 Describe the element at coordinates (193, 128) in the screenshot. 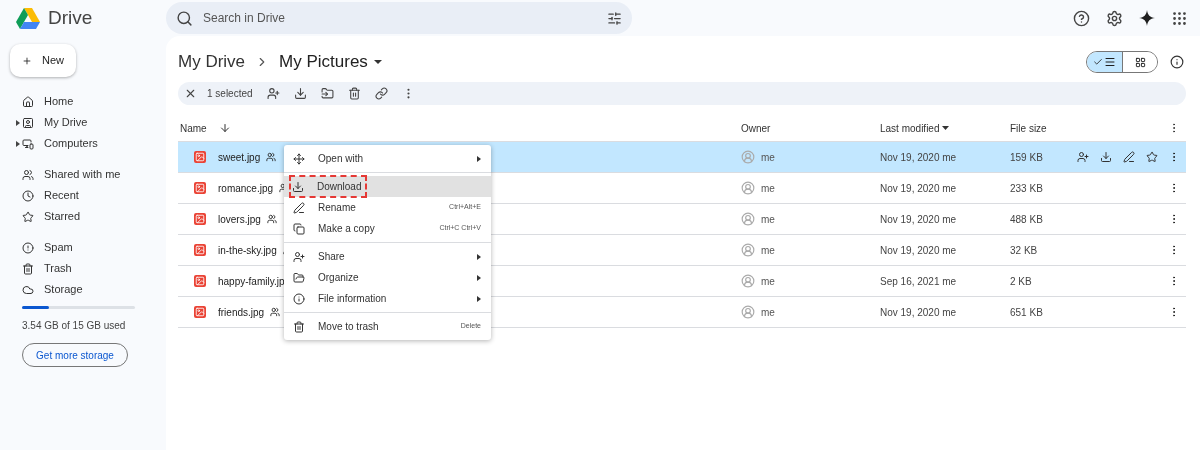

I see `column-header: Name` at that location.